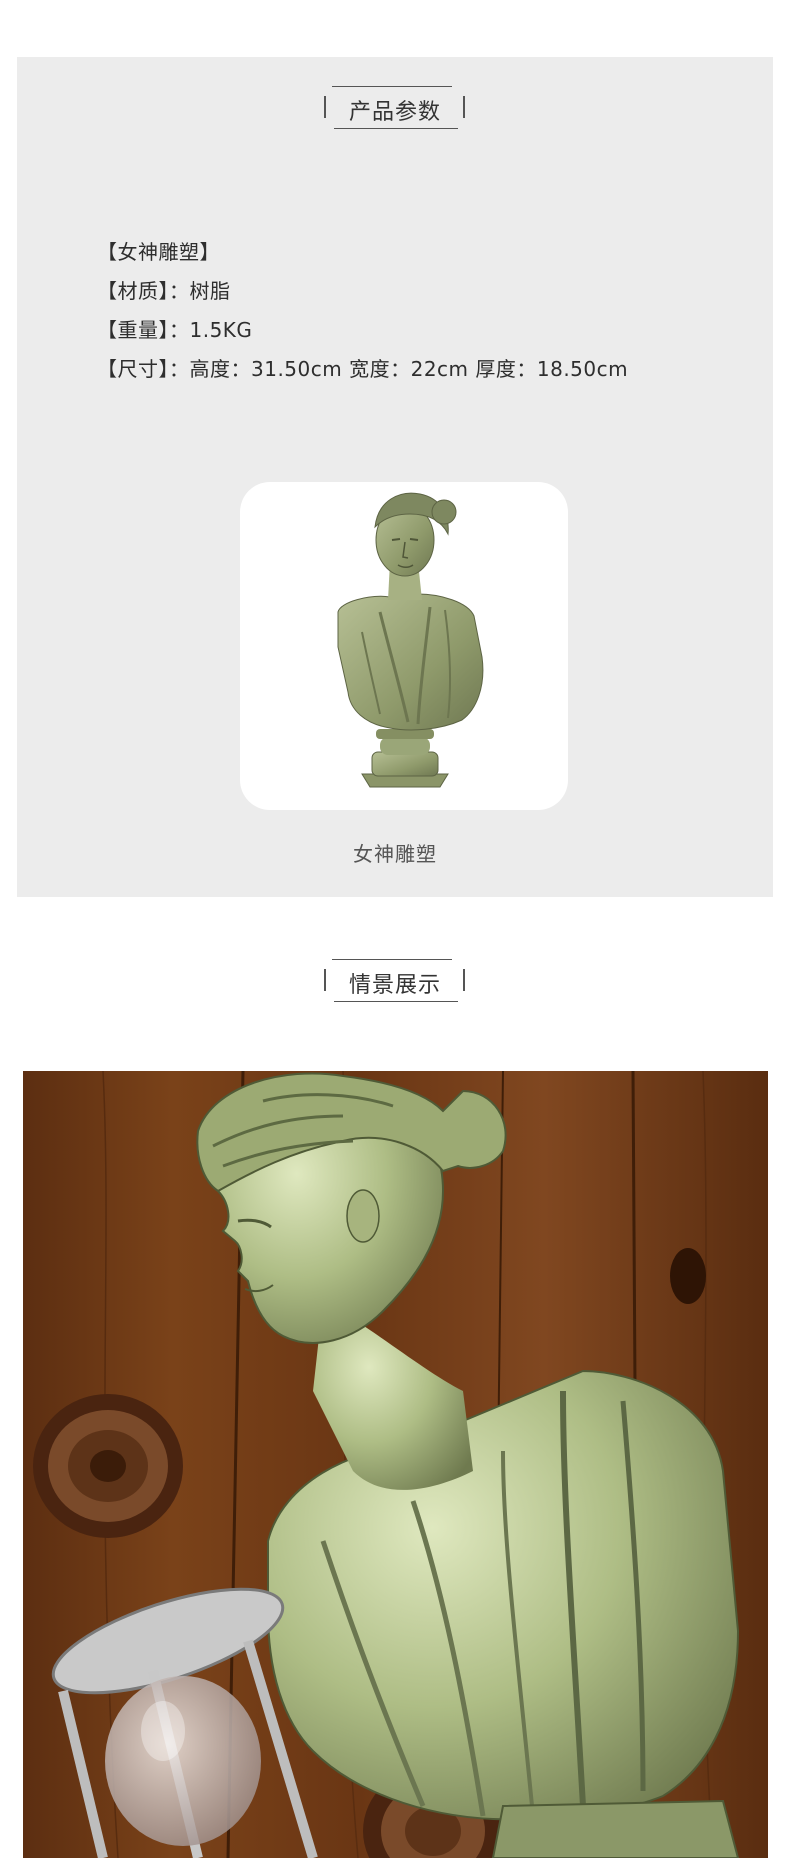 This screenshot has width=790, height=1858. I want to click on pine-cone-left, so click(108, 1466).